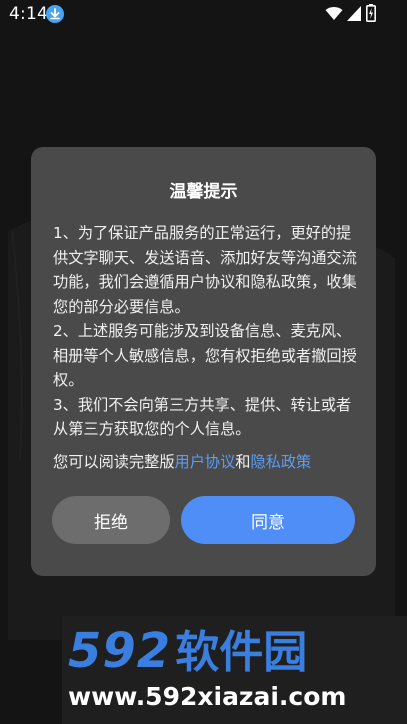 This screenshot has height=724, width=407. What do you see at coordinates (371, 13) in the screenshot?
I see `battery-charging-icon` at bounding box center [371, 13].